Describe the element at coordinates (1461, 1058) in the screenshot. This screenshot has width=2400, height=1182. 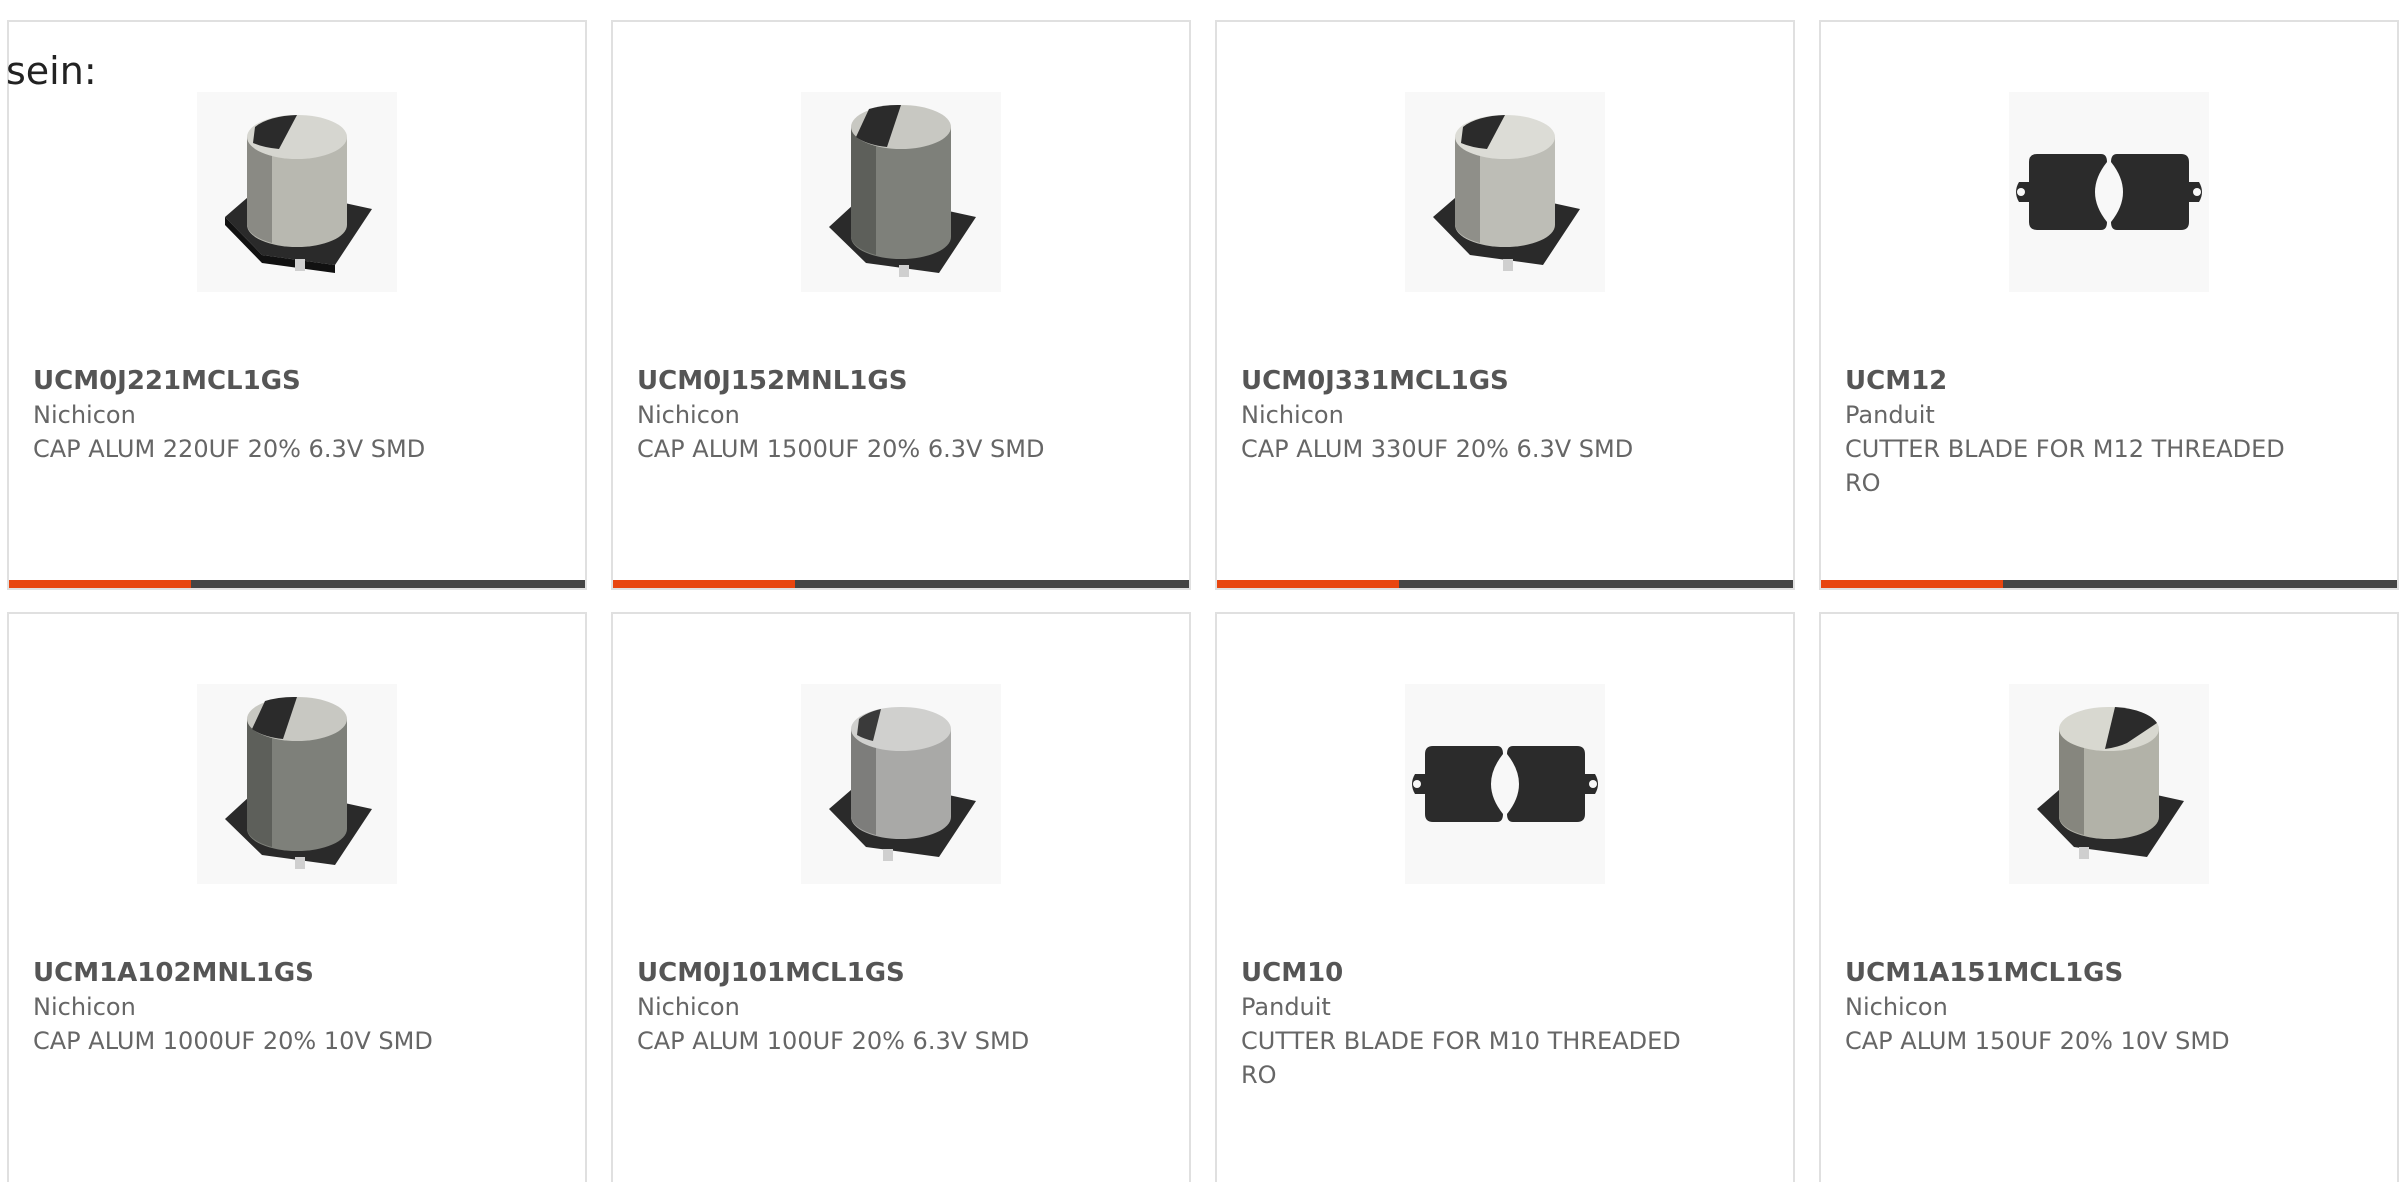
I see `product-description: CUTTER BLADE FOR M10 THREADED RO` at that location.